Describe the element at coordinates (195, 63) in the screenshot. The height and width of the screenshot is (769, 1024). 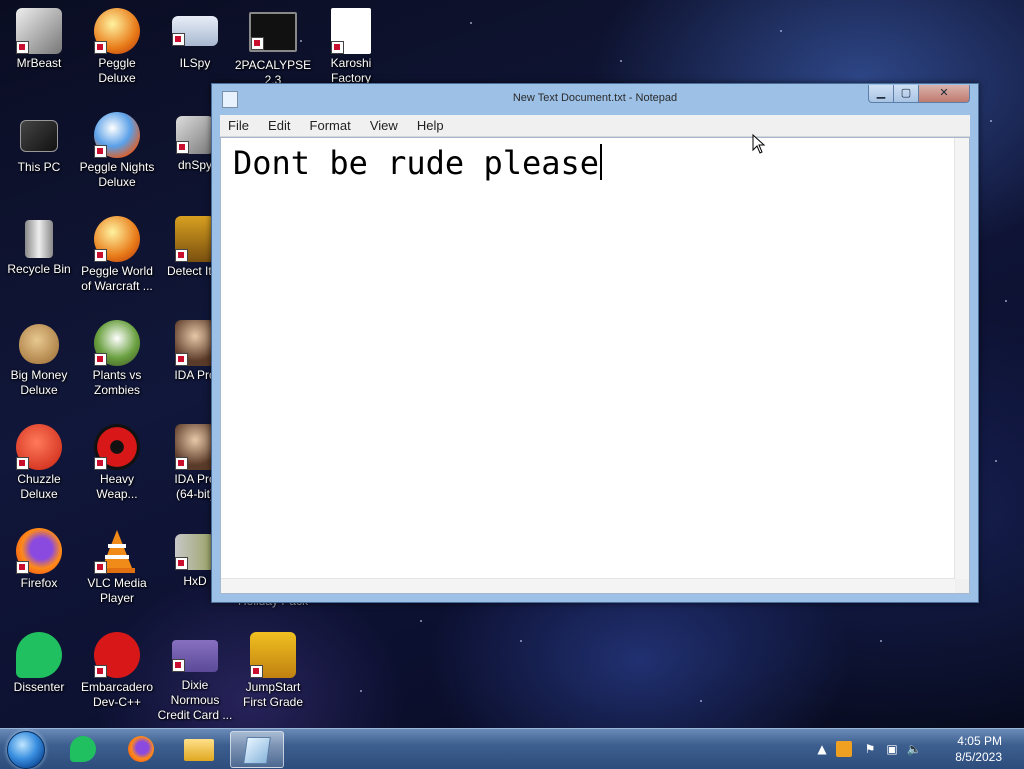
I see `desktop-icon-label: ILSpy` at that location.